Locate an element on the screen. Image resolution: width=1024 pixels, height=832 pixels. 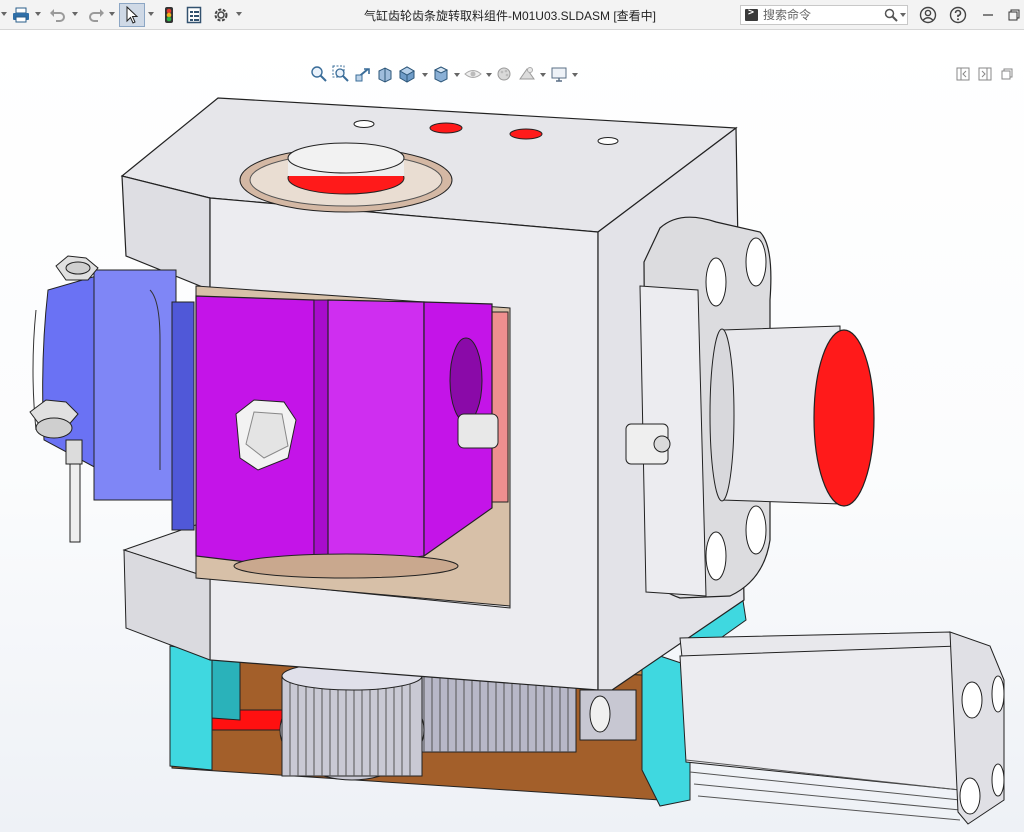
rack is located at coordinates (498, 714).